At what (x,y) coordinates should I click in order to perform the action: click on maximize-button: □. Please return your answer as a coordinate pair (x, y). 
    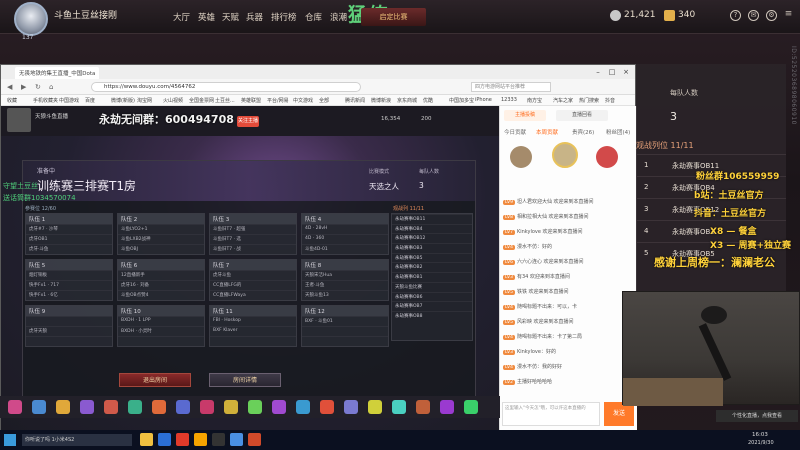
    Looking at the image, I should click on (612, 72).